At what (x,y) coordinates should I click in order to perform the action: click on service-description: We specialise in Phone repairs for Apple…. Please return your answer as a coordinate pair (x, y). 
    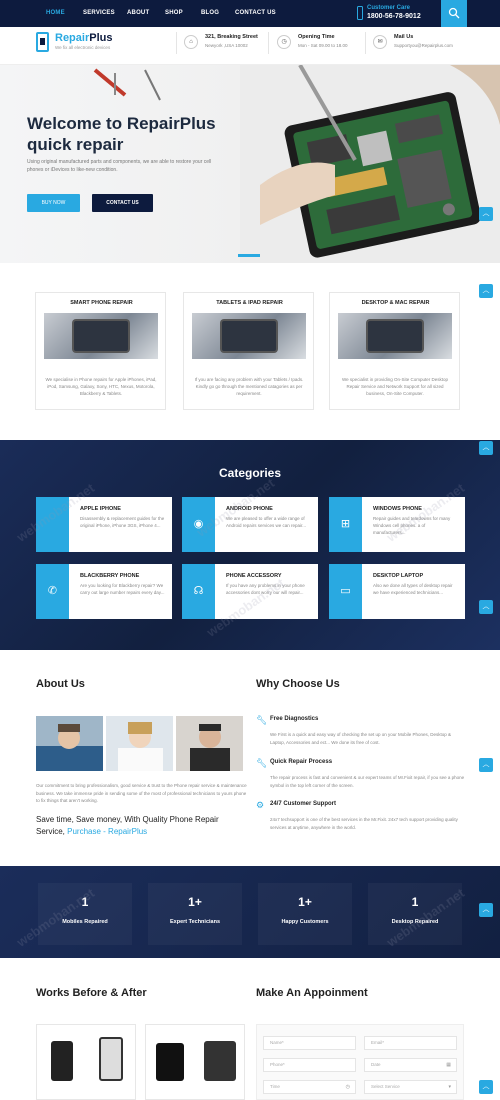
    Looking at the image, I should click on (101, 386).